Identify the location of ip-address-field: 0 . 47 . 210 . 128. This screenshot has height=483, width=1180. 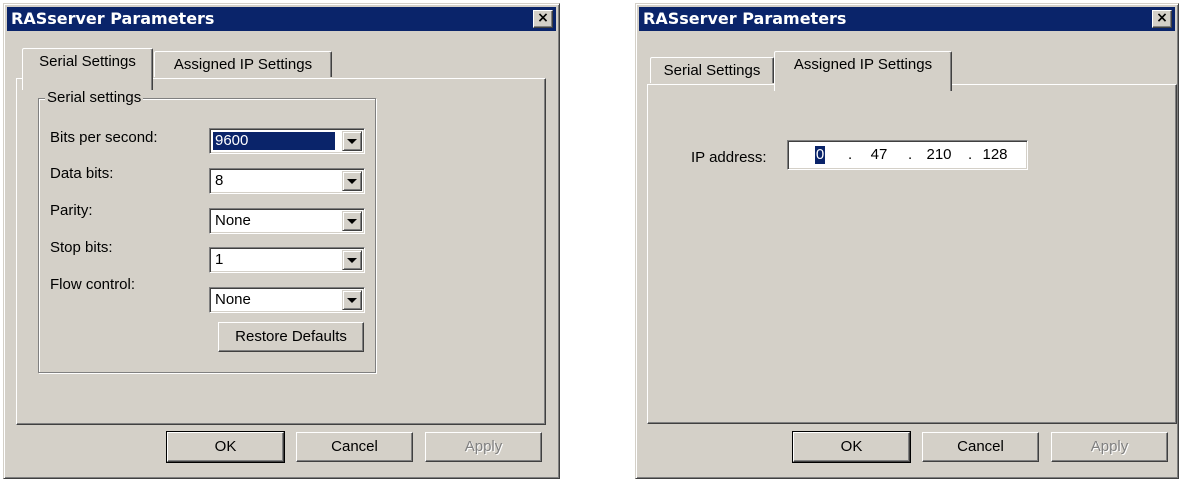
(907, 155).